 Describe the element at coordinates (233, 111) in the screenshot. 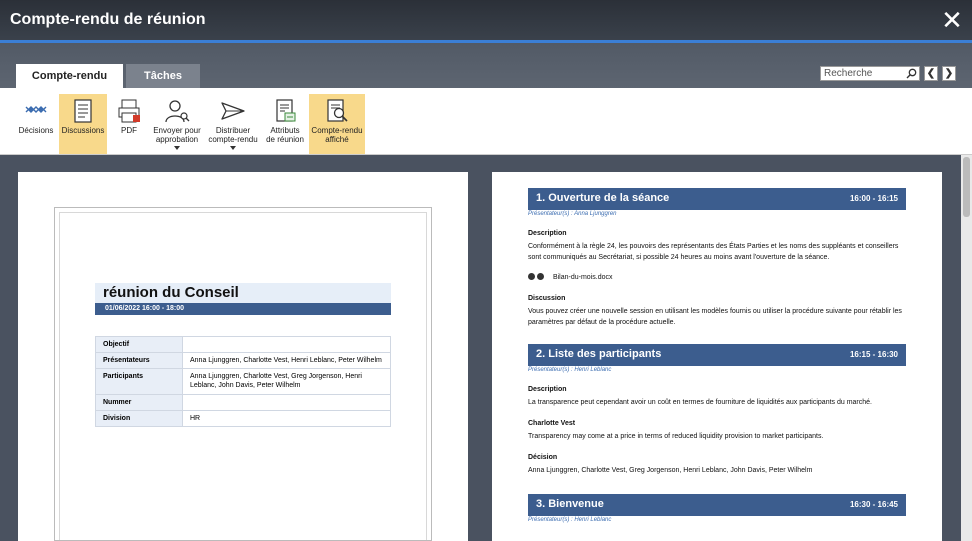

I see `send-icon` at that location.